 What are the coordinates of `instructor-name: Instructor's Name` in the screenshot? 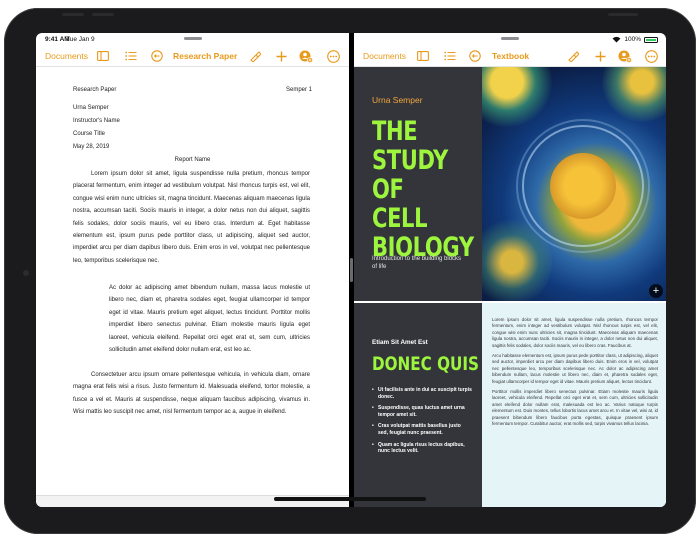 It's located at (96, 121).